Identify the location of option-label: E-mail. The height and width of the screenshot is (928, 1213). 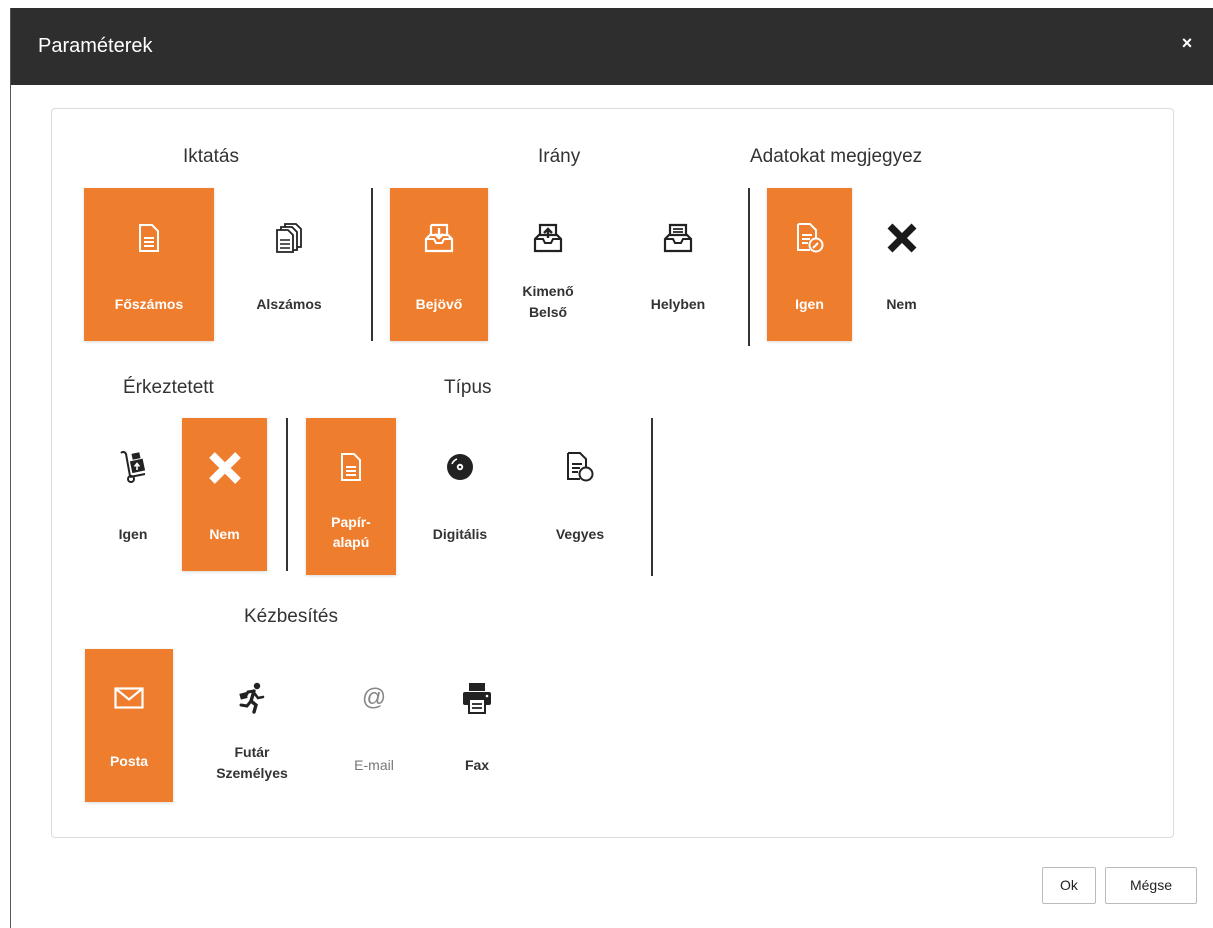
(374, 765).